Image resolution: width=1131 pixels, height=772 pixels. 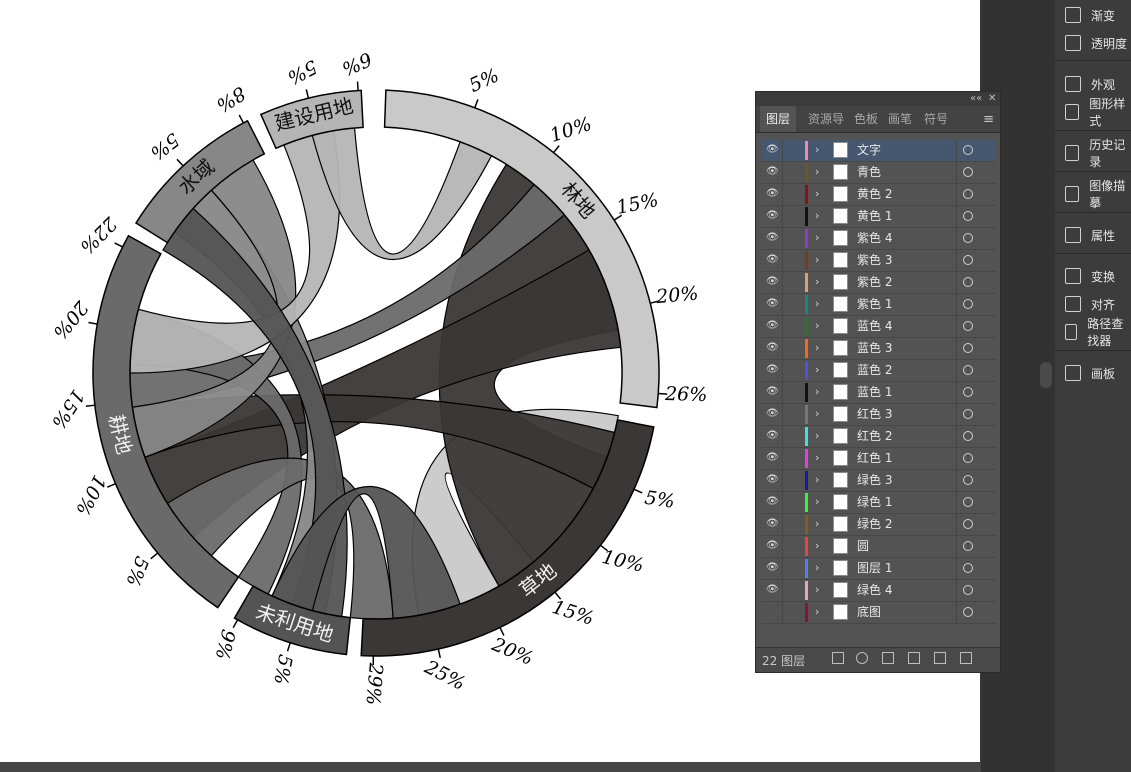 What do you see at coordinates (879, 239) in the screenshot?
I see `layer-row: 👁 › 紫色 4` at bounding box center [879, 239].